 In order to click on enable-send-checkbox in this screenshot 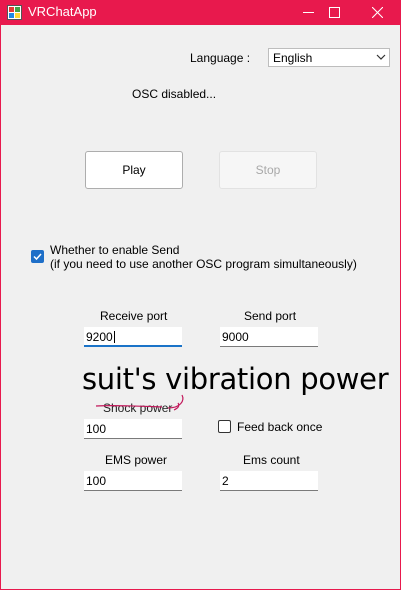, I will do `click(37, 256)`.